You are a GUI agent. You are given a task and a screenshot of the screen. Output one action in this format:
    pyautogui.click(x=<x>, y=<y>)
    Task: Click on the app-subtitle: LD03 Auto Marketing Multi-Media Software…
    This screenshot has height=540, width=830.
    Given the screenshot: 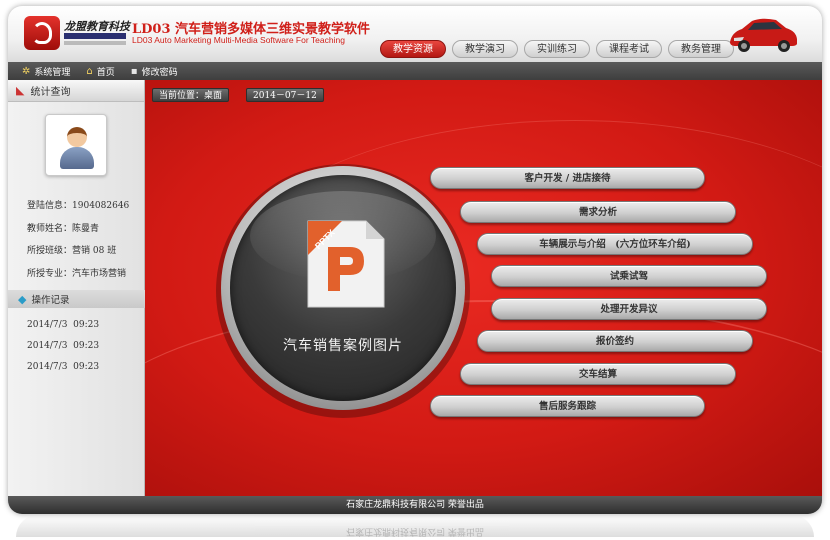 What is the action you would take?
    pyautogui.click(x=238, y=40)
    